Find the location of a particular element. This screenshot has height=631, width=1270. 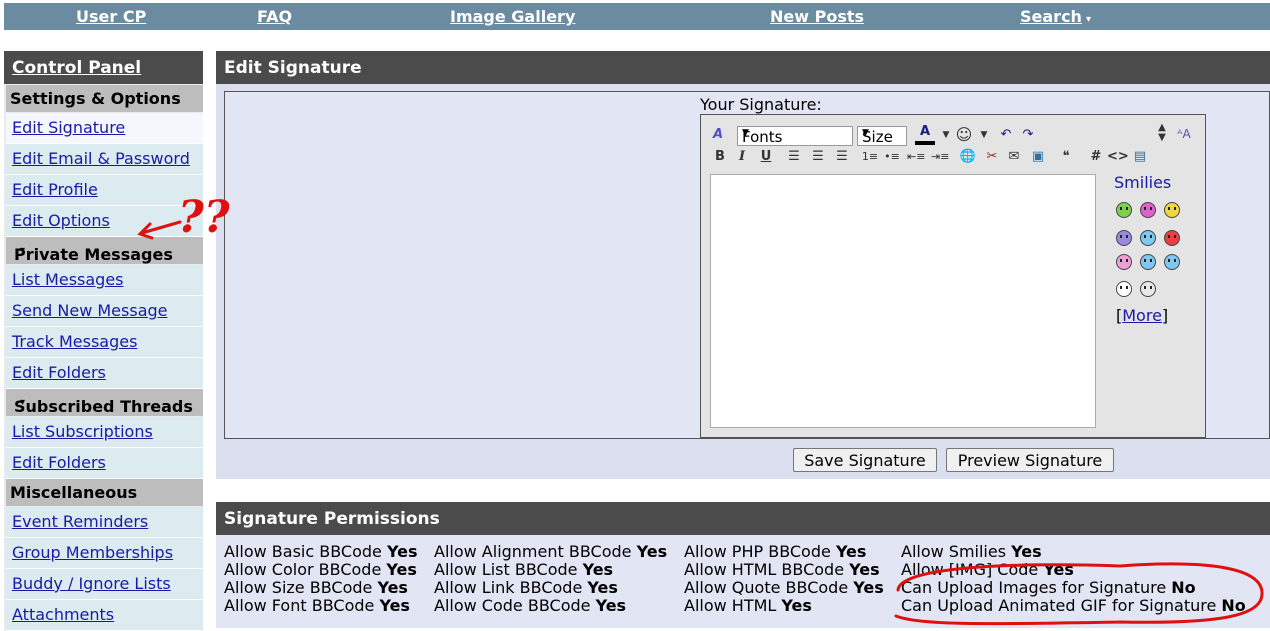

tongue-smiley-icon is located at coordinates (1148, 210).